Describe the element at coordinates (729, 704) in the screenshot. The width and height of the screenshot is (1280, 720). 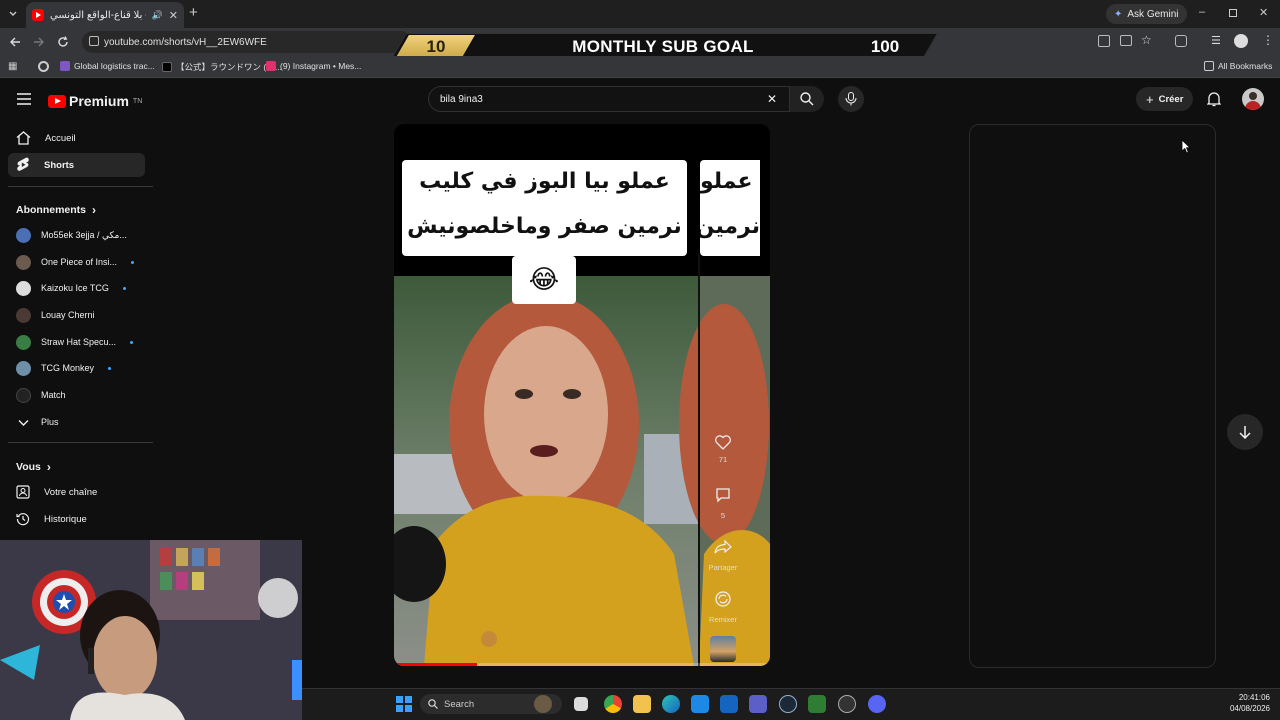
I see `outlook-icon` at that location.